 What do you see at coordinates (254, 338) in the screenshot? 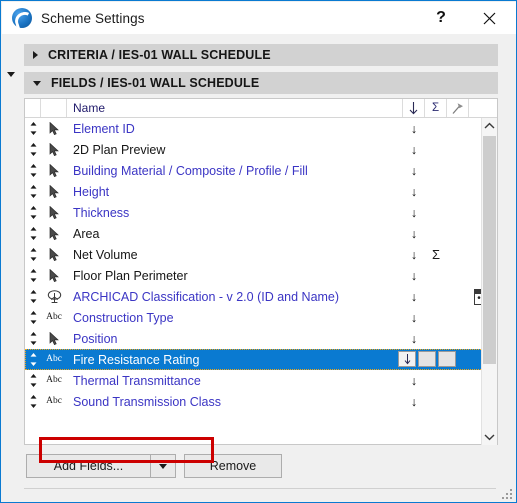
I see `table-row: Position ↓` at bounding box center [254, 338].